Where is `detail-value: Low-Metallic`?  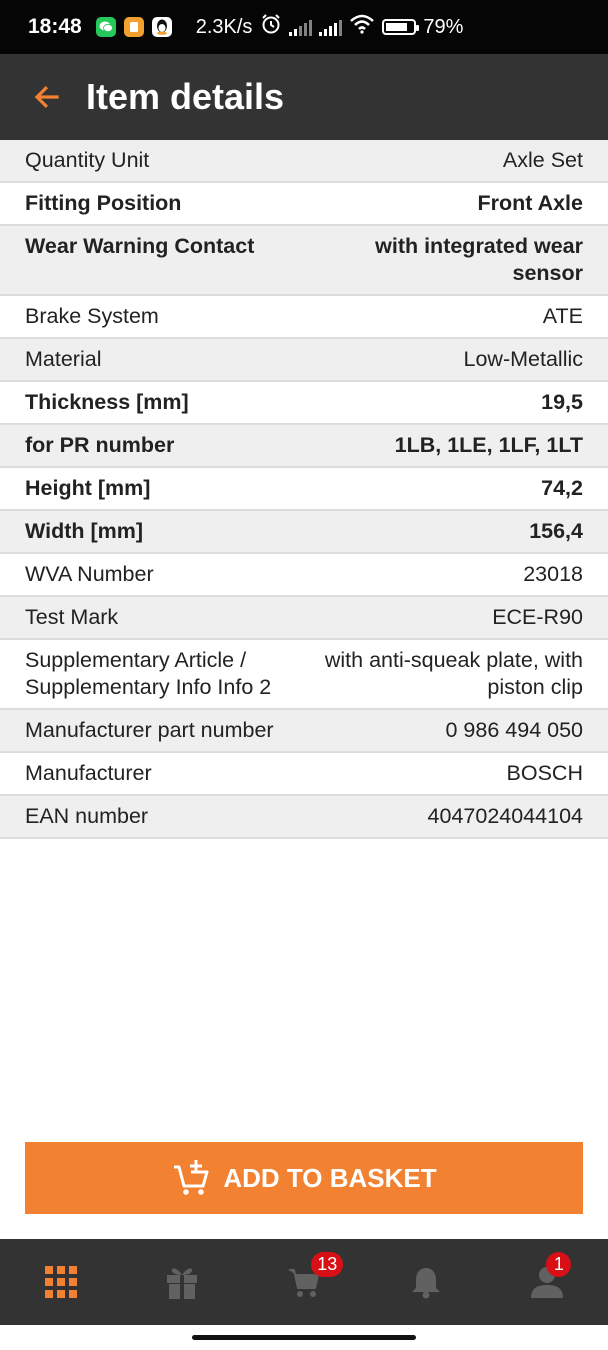
detail-value: Low-Metallic is located at coordinates (523, 359).